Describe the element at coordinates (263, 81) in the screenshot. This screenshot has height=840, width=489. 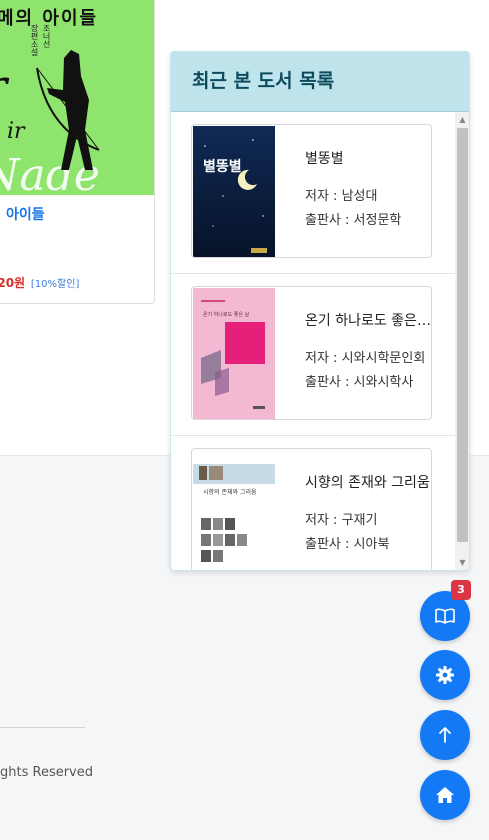
I see `recent-panel-title: 최근 본 도서 목록` at that location.